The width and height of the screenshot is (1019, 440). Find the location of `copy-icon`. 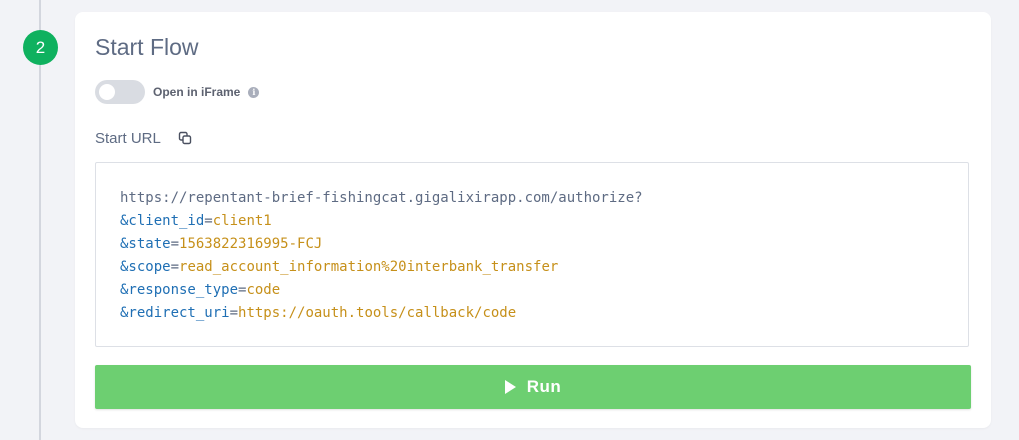

copy-icon is located at coordinates (185, 138).